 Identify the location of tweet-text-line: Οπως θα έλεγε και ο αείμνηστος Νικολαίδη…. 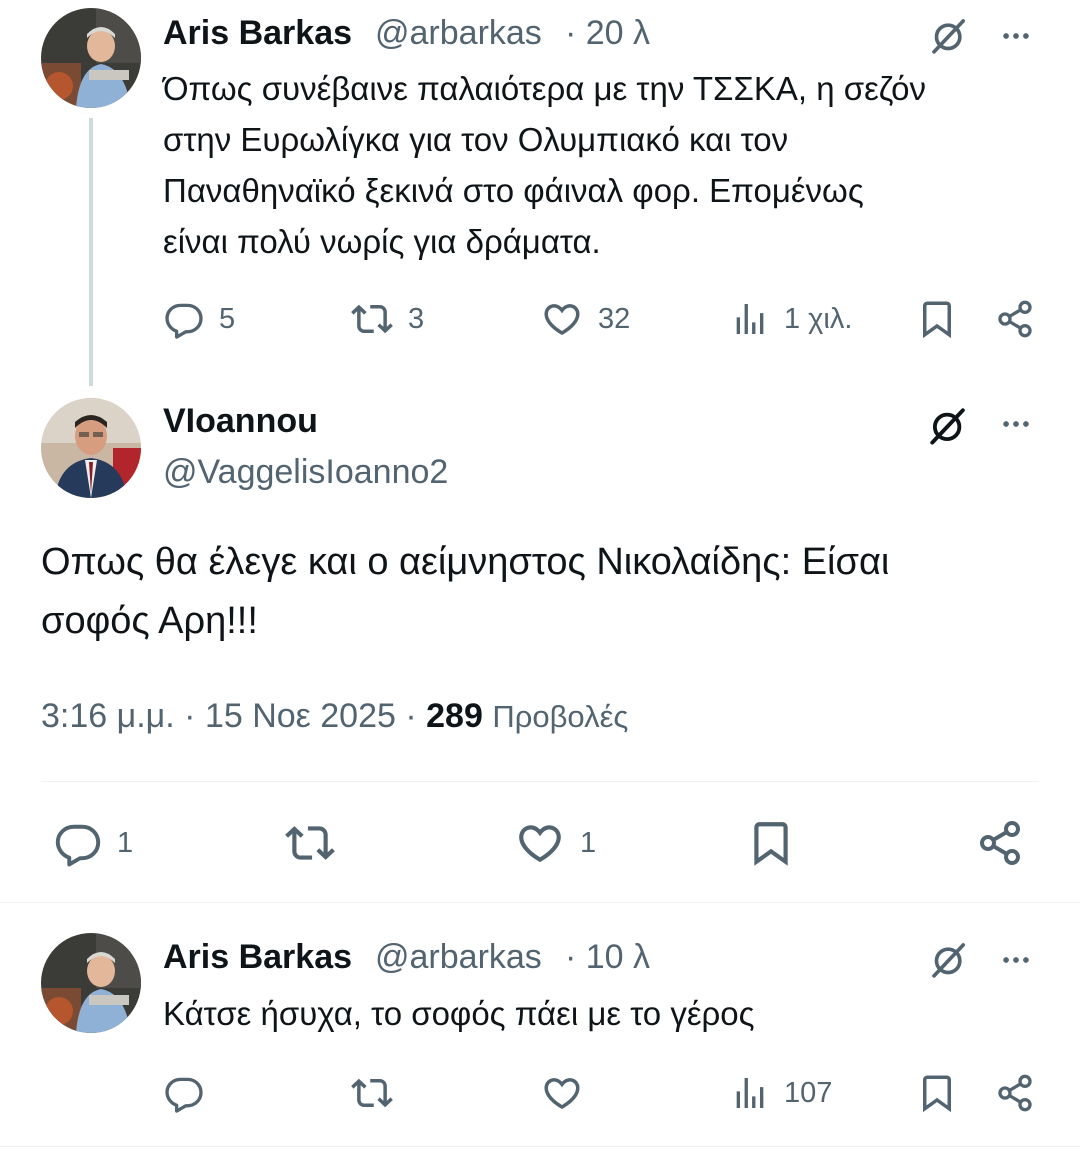
(465, 562).